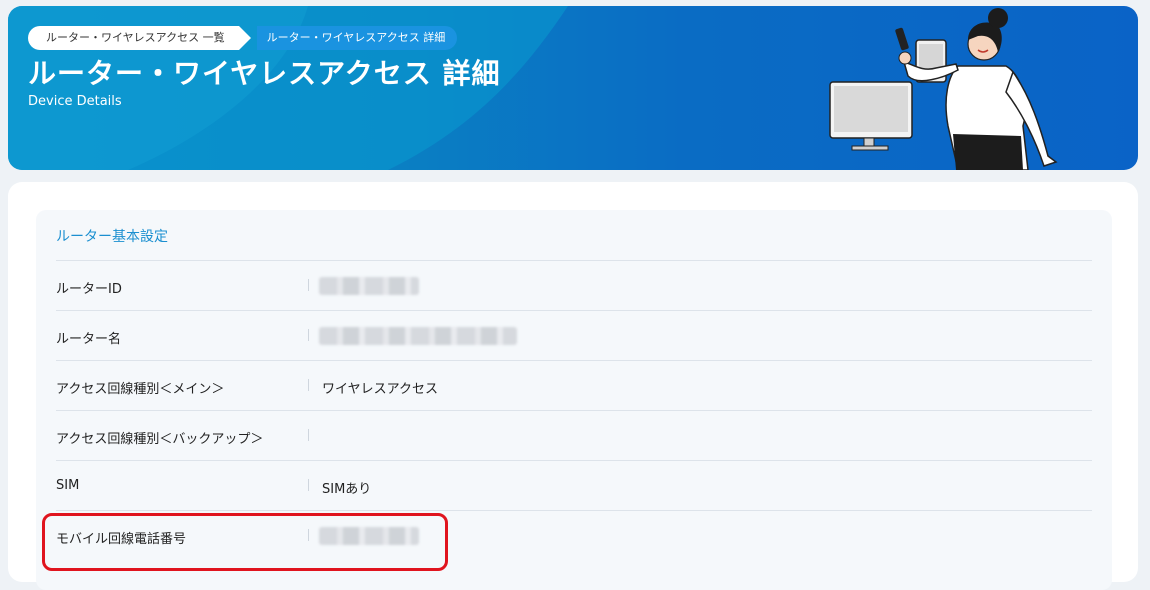 The height and width of the screenshot is (590, 1150). I want to click on breadcrumb: ルーター・ワイヤレスアクセス 一覧 ルーター・ワイヤレスアクセス 詳細, so click(243, 38).